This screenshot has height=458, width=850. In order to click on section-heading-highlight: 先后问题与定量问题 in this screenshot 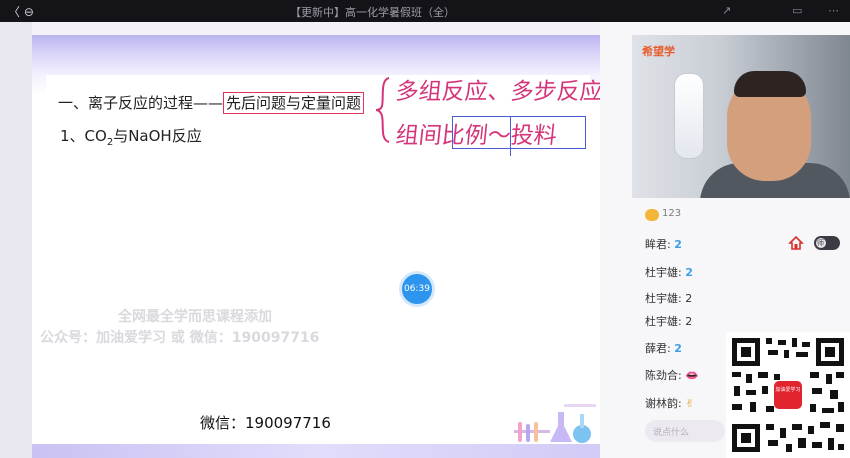, I will do `click(294, 103)`.